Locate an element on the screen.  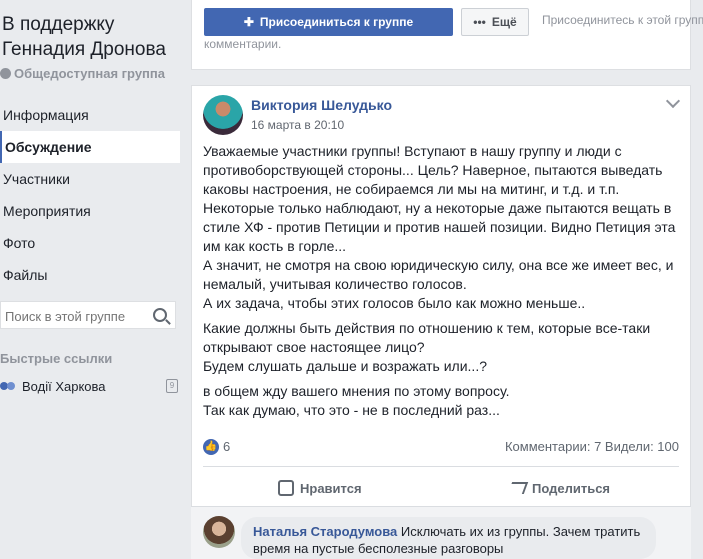
nav-item-members: Участники is located at coordinates (90, 179).